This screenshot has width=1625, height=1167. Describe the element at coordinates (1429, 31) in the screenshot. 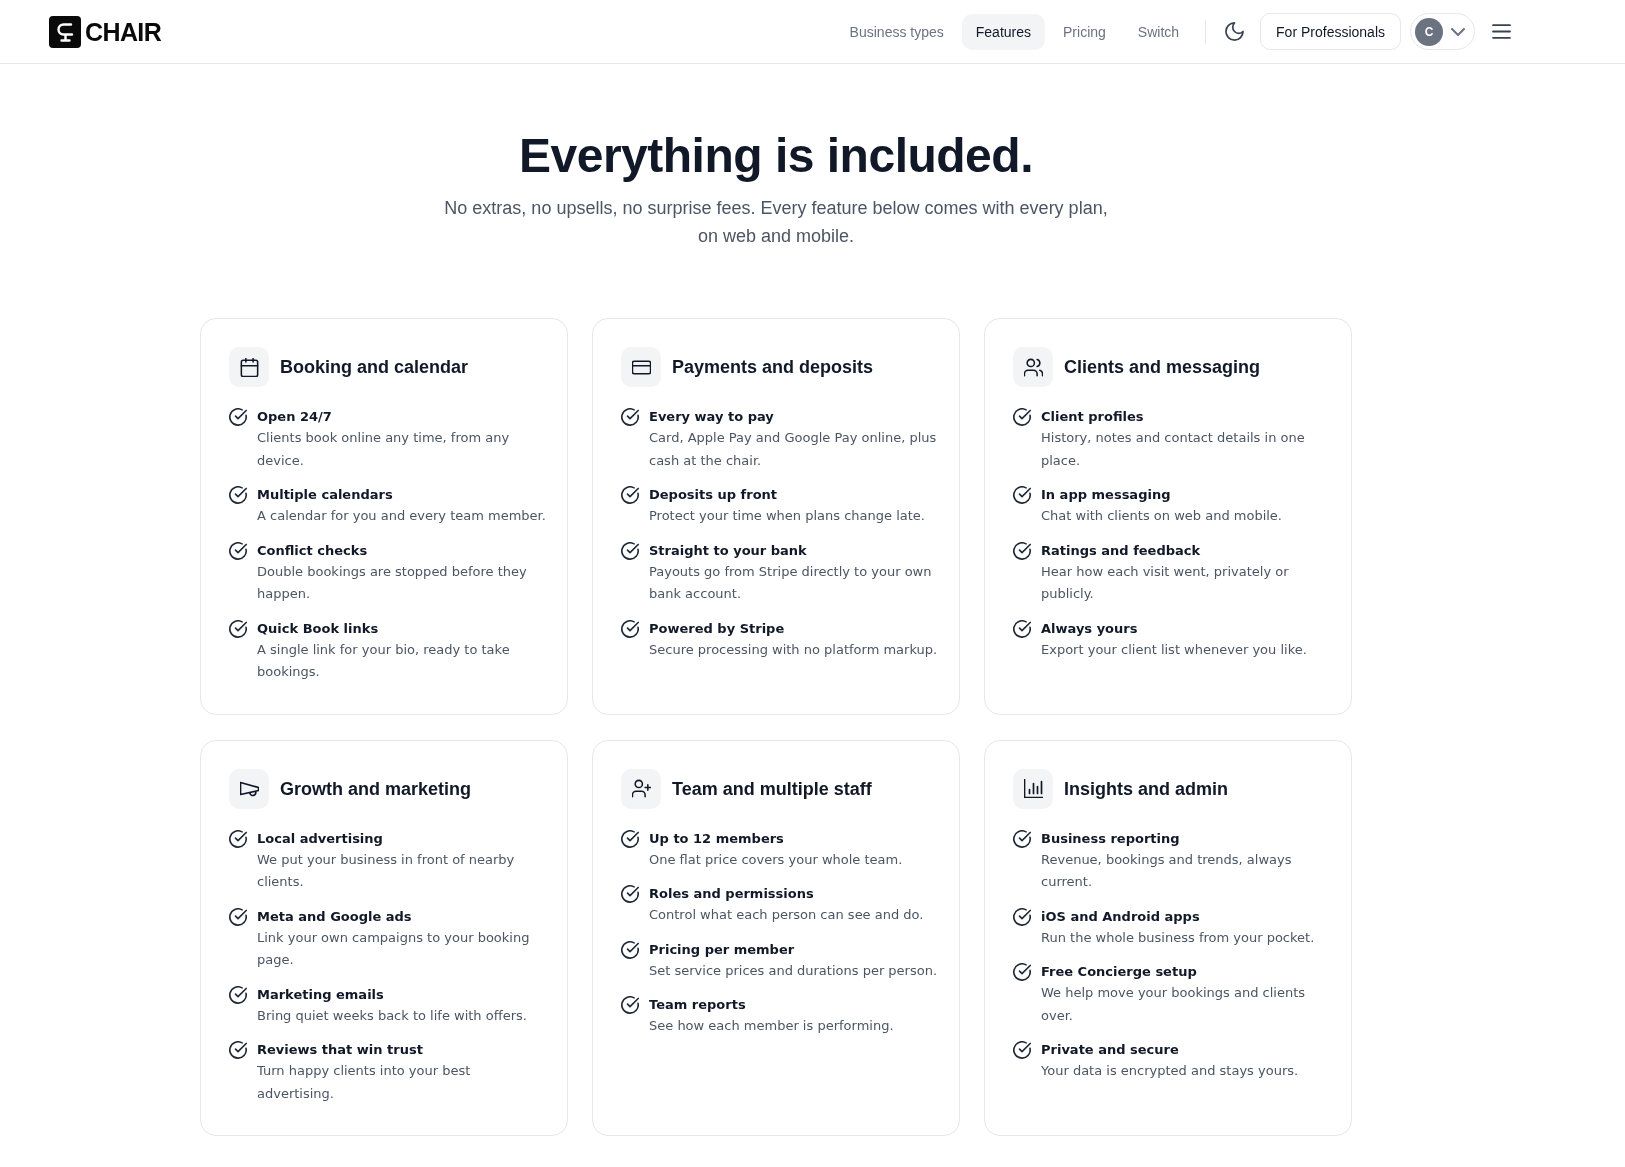

I see `avatar: C` at that location.